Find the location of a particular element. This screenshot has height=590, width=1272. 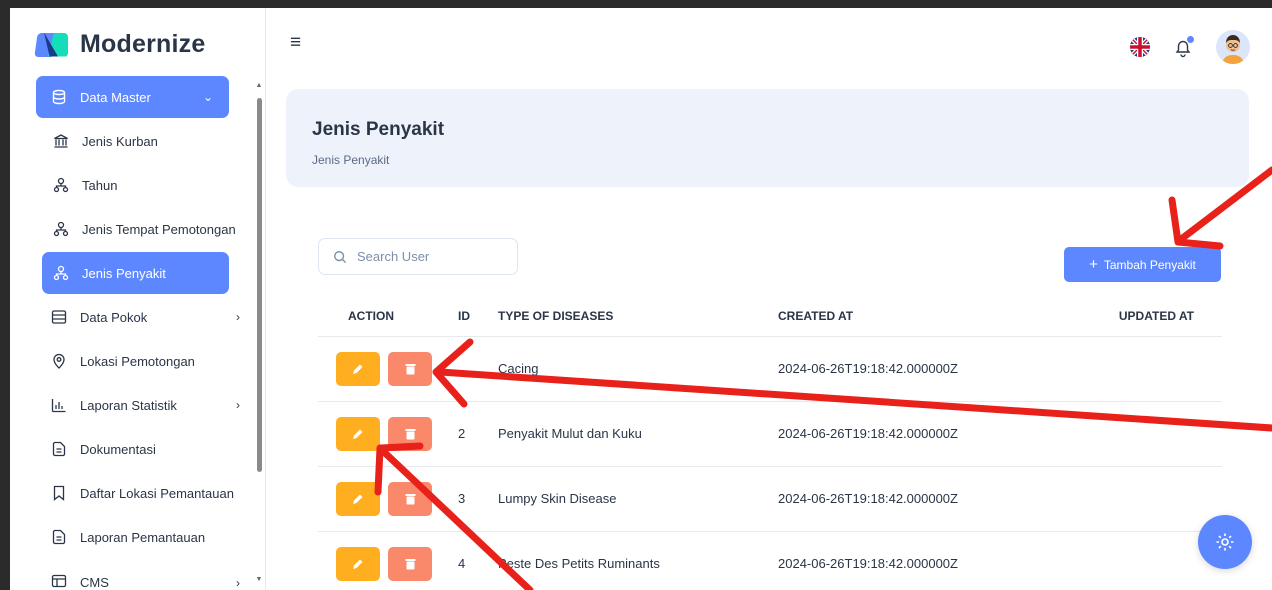

column-header-created-at: CREATED AT is located at coordinates (943, 316).